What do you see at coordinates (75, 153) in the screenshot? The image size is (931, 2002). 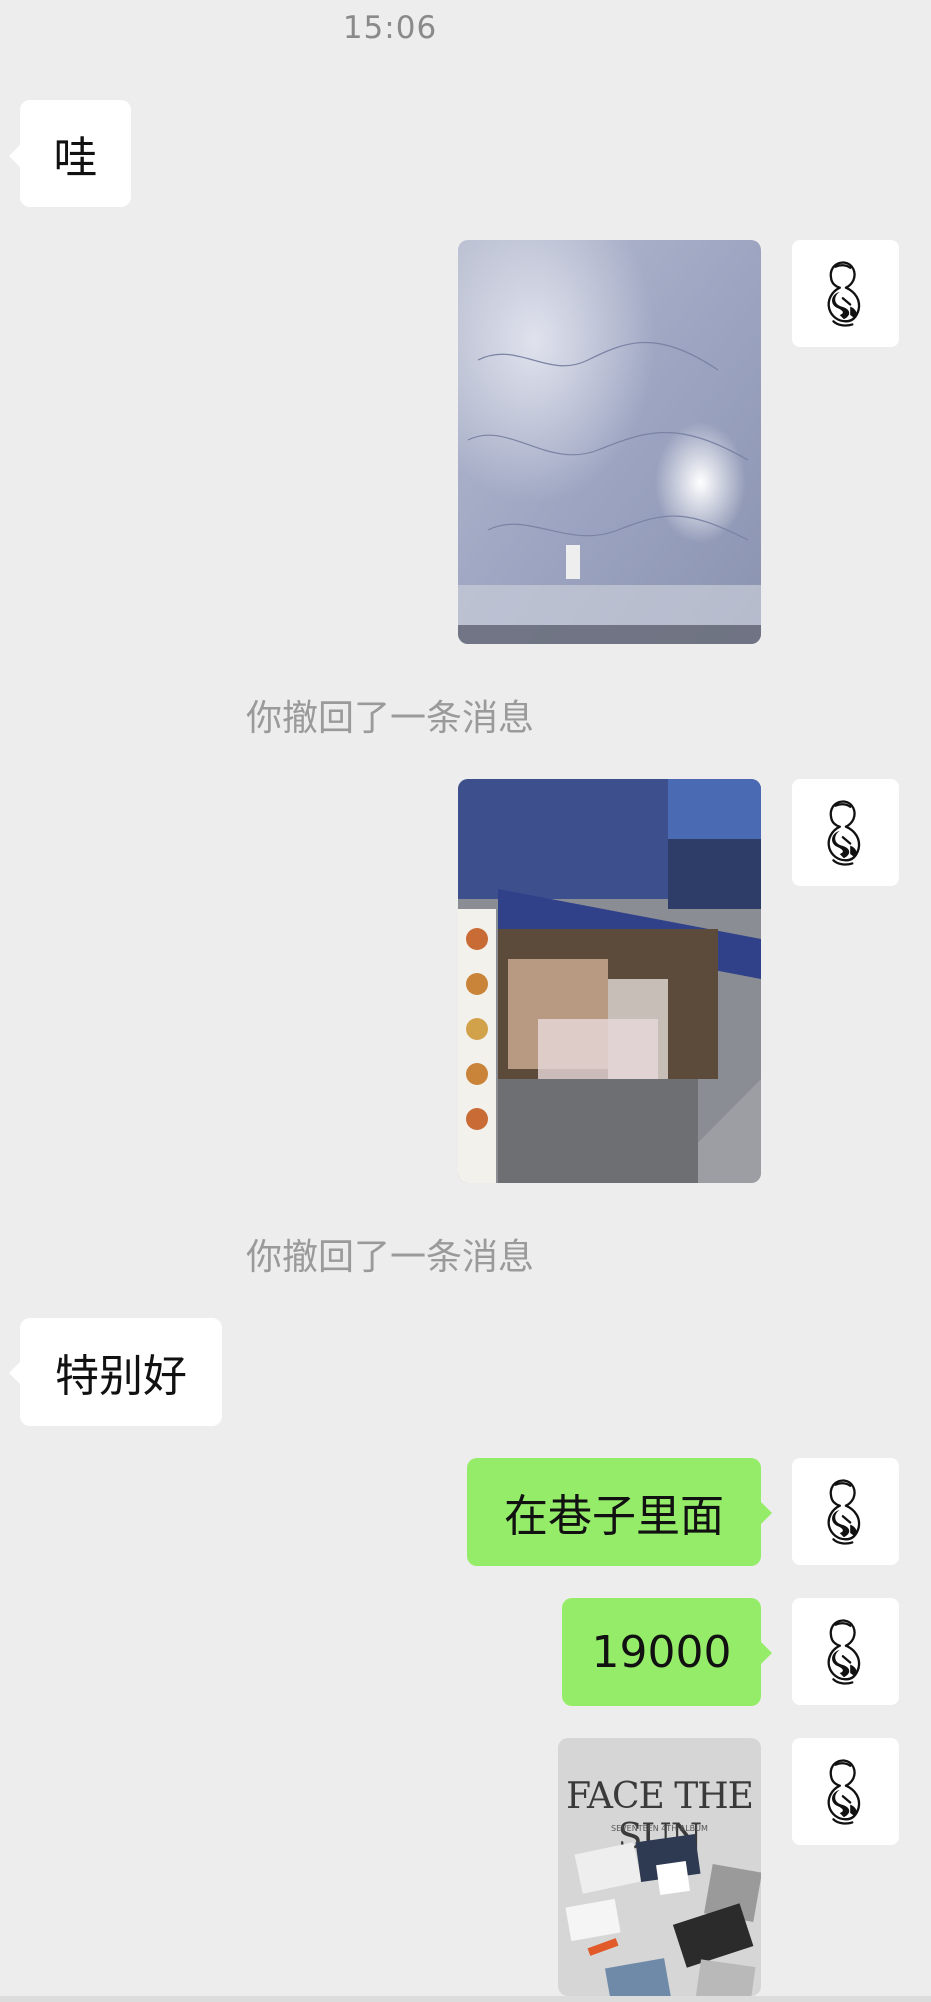 I see `incoming-message: 哇` at bounding box center [75, 153].